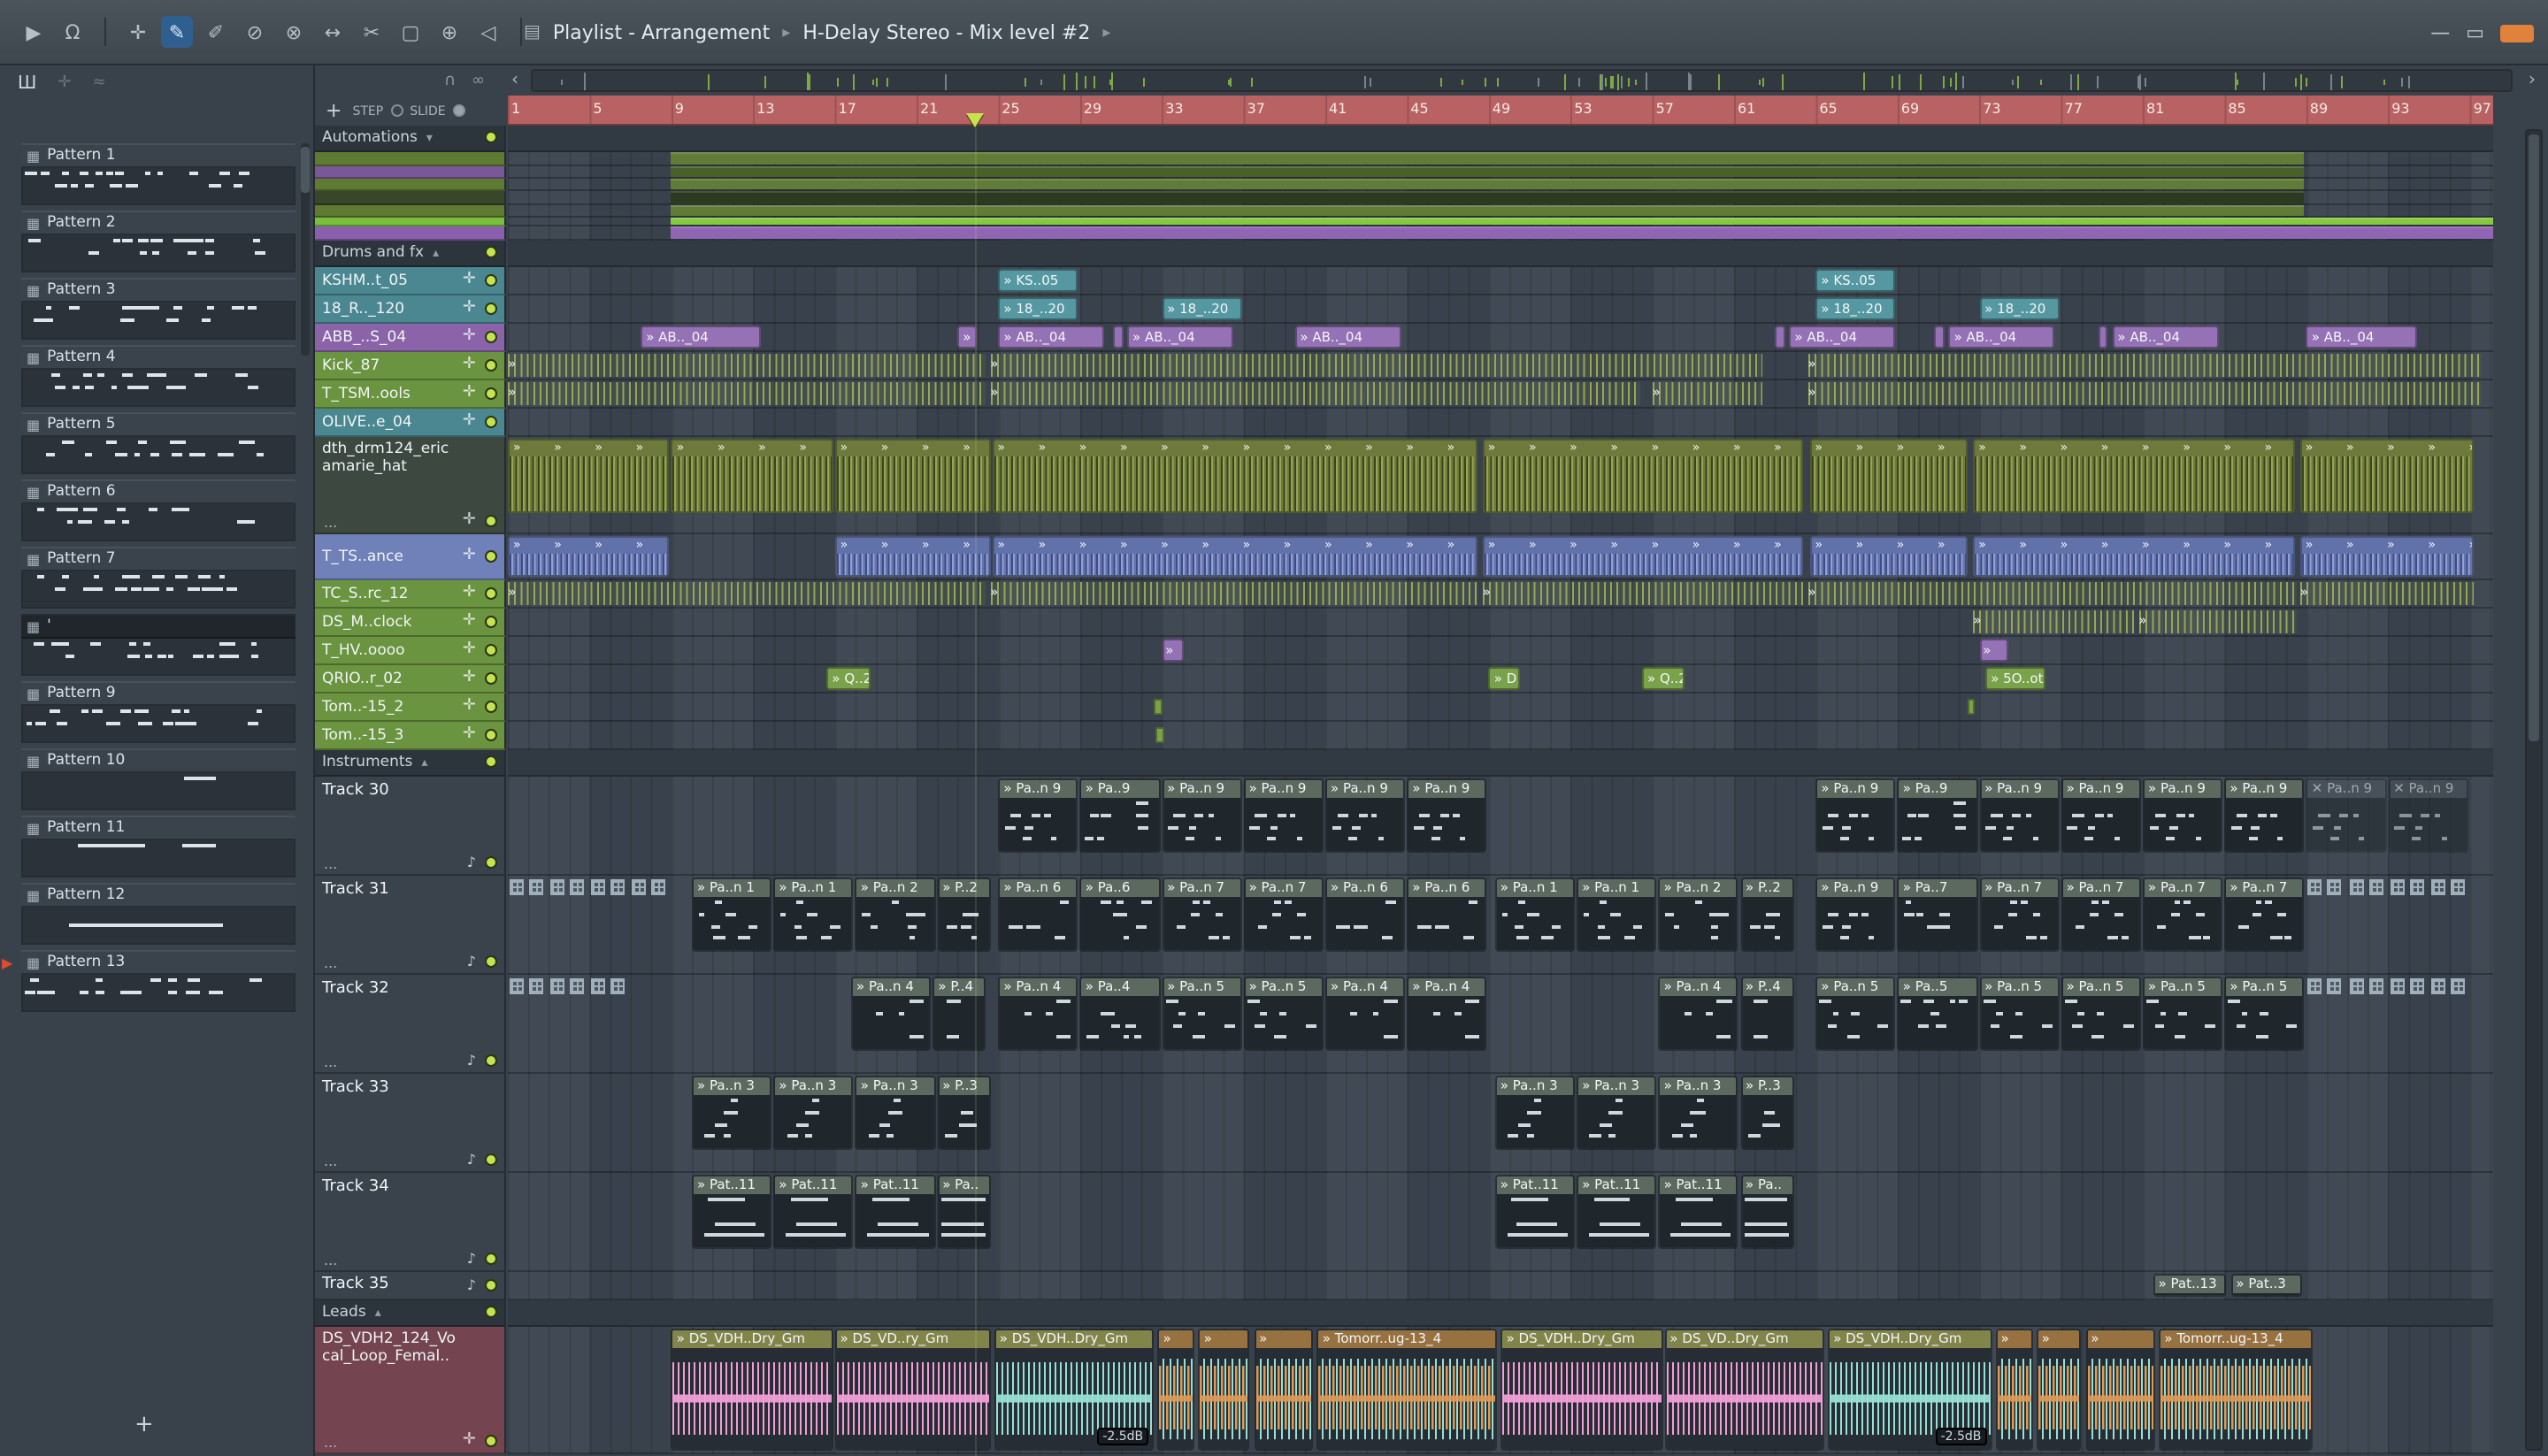 The width and height of the screenshot is (2548, 1456). Describe the element at coordinates (138, 32) in the screenshot. I see `slip-tool-icon: ✛` at that location.